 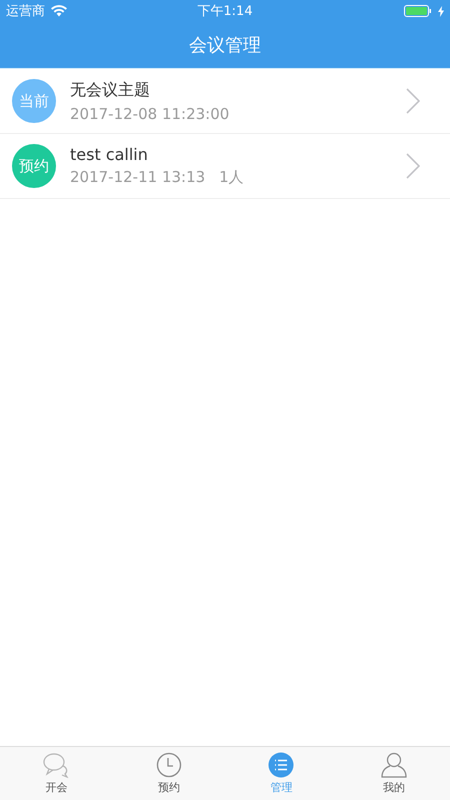 I want to click on meeting-time: 2017-12-11 13:13, so click(x=138, y=177).